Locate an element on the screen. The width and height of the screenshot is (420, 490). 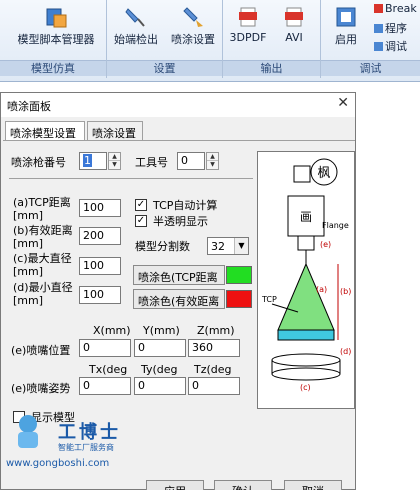
spray-settings-icon is located at coordinates (193, 17).